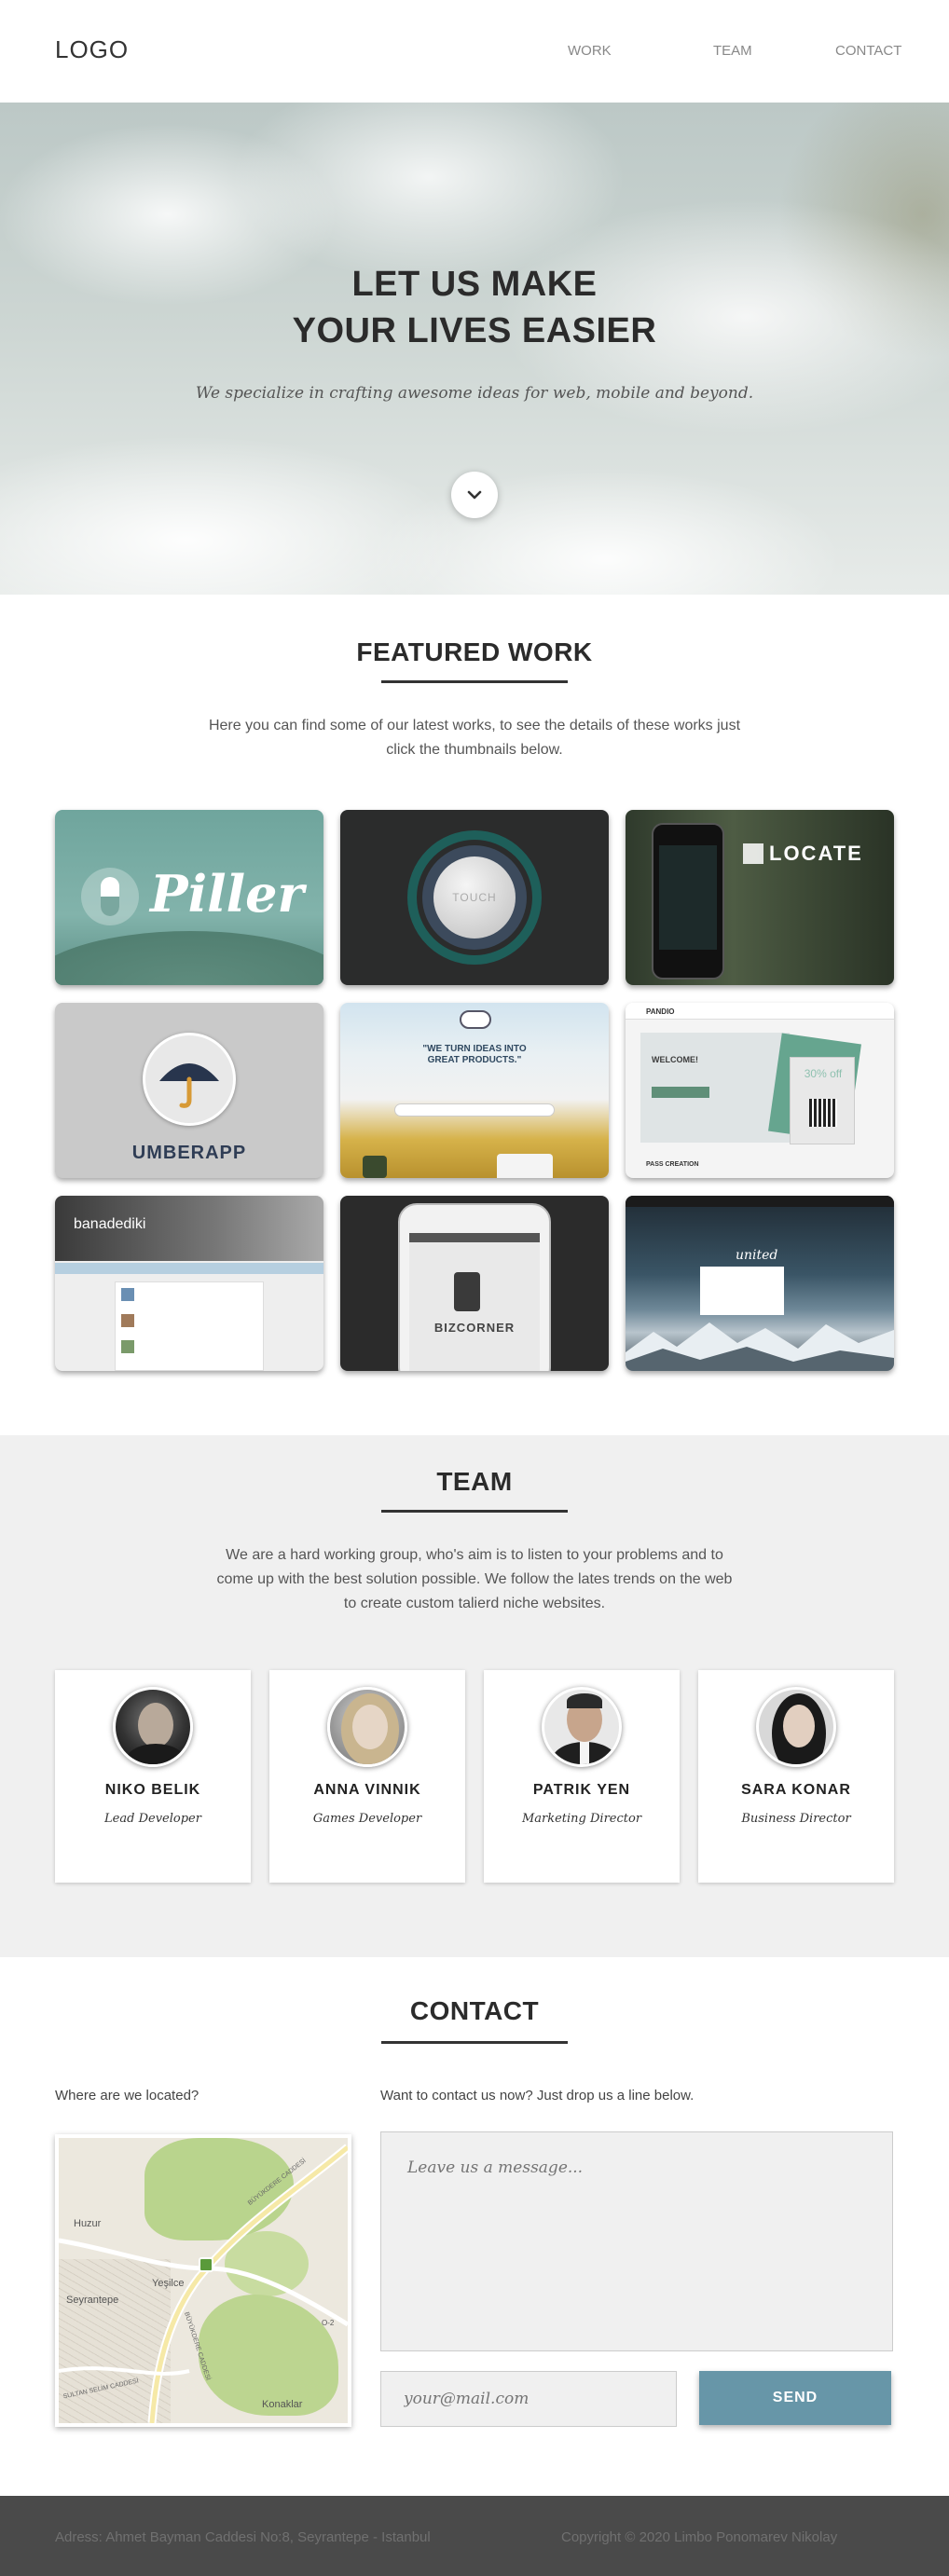  What do you see at coordinates (92, 2300) in the screenshot?
I see `map-label-seyrantepe: Seyrantepe` at bounding box center [92, 2300].